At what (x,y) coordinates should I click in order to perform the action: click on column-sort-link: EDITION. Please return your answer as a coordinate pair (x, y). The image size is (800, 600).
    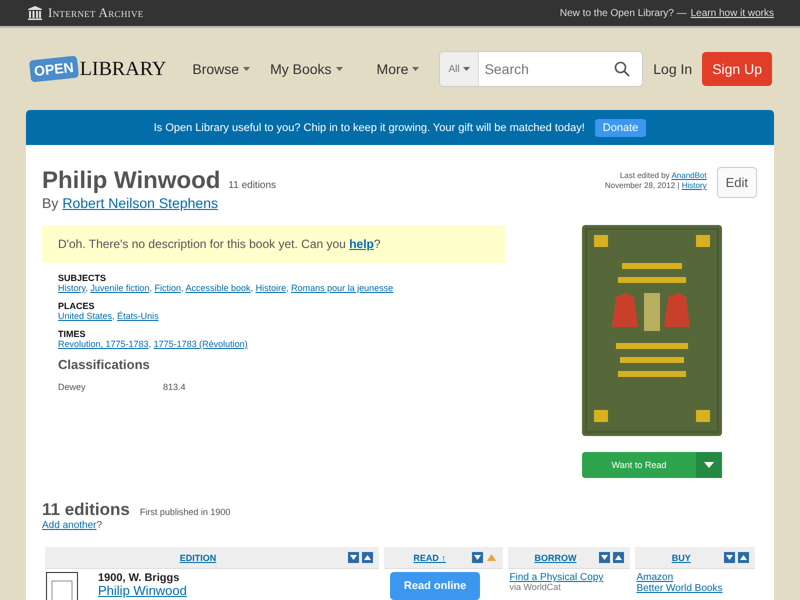
    Looking at the image, I should click on (198, 557).